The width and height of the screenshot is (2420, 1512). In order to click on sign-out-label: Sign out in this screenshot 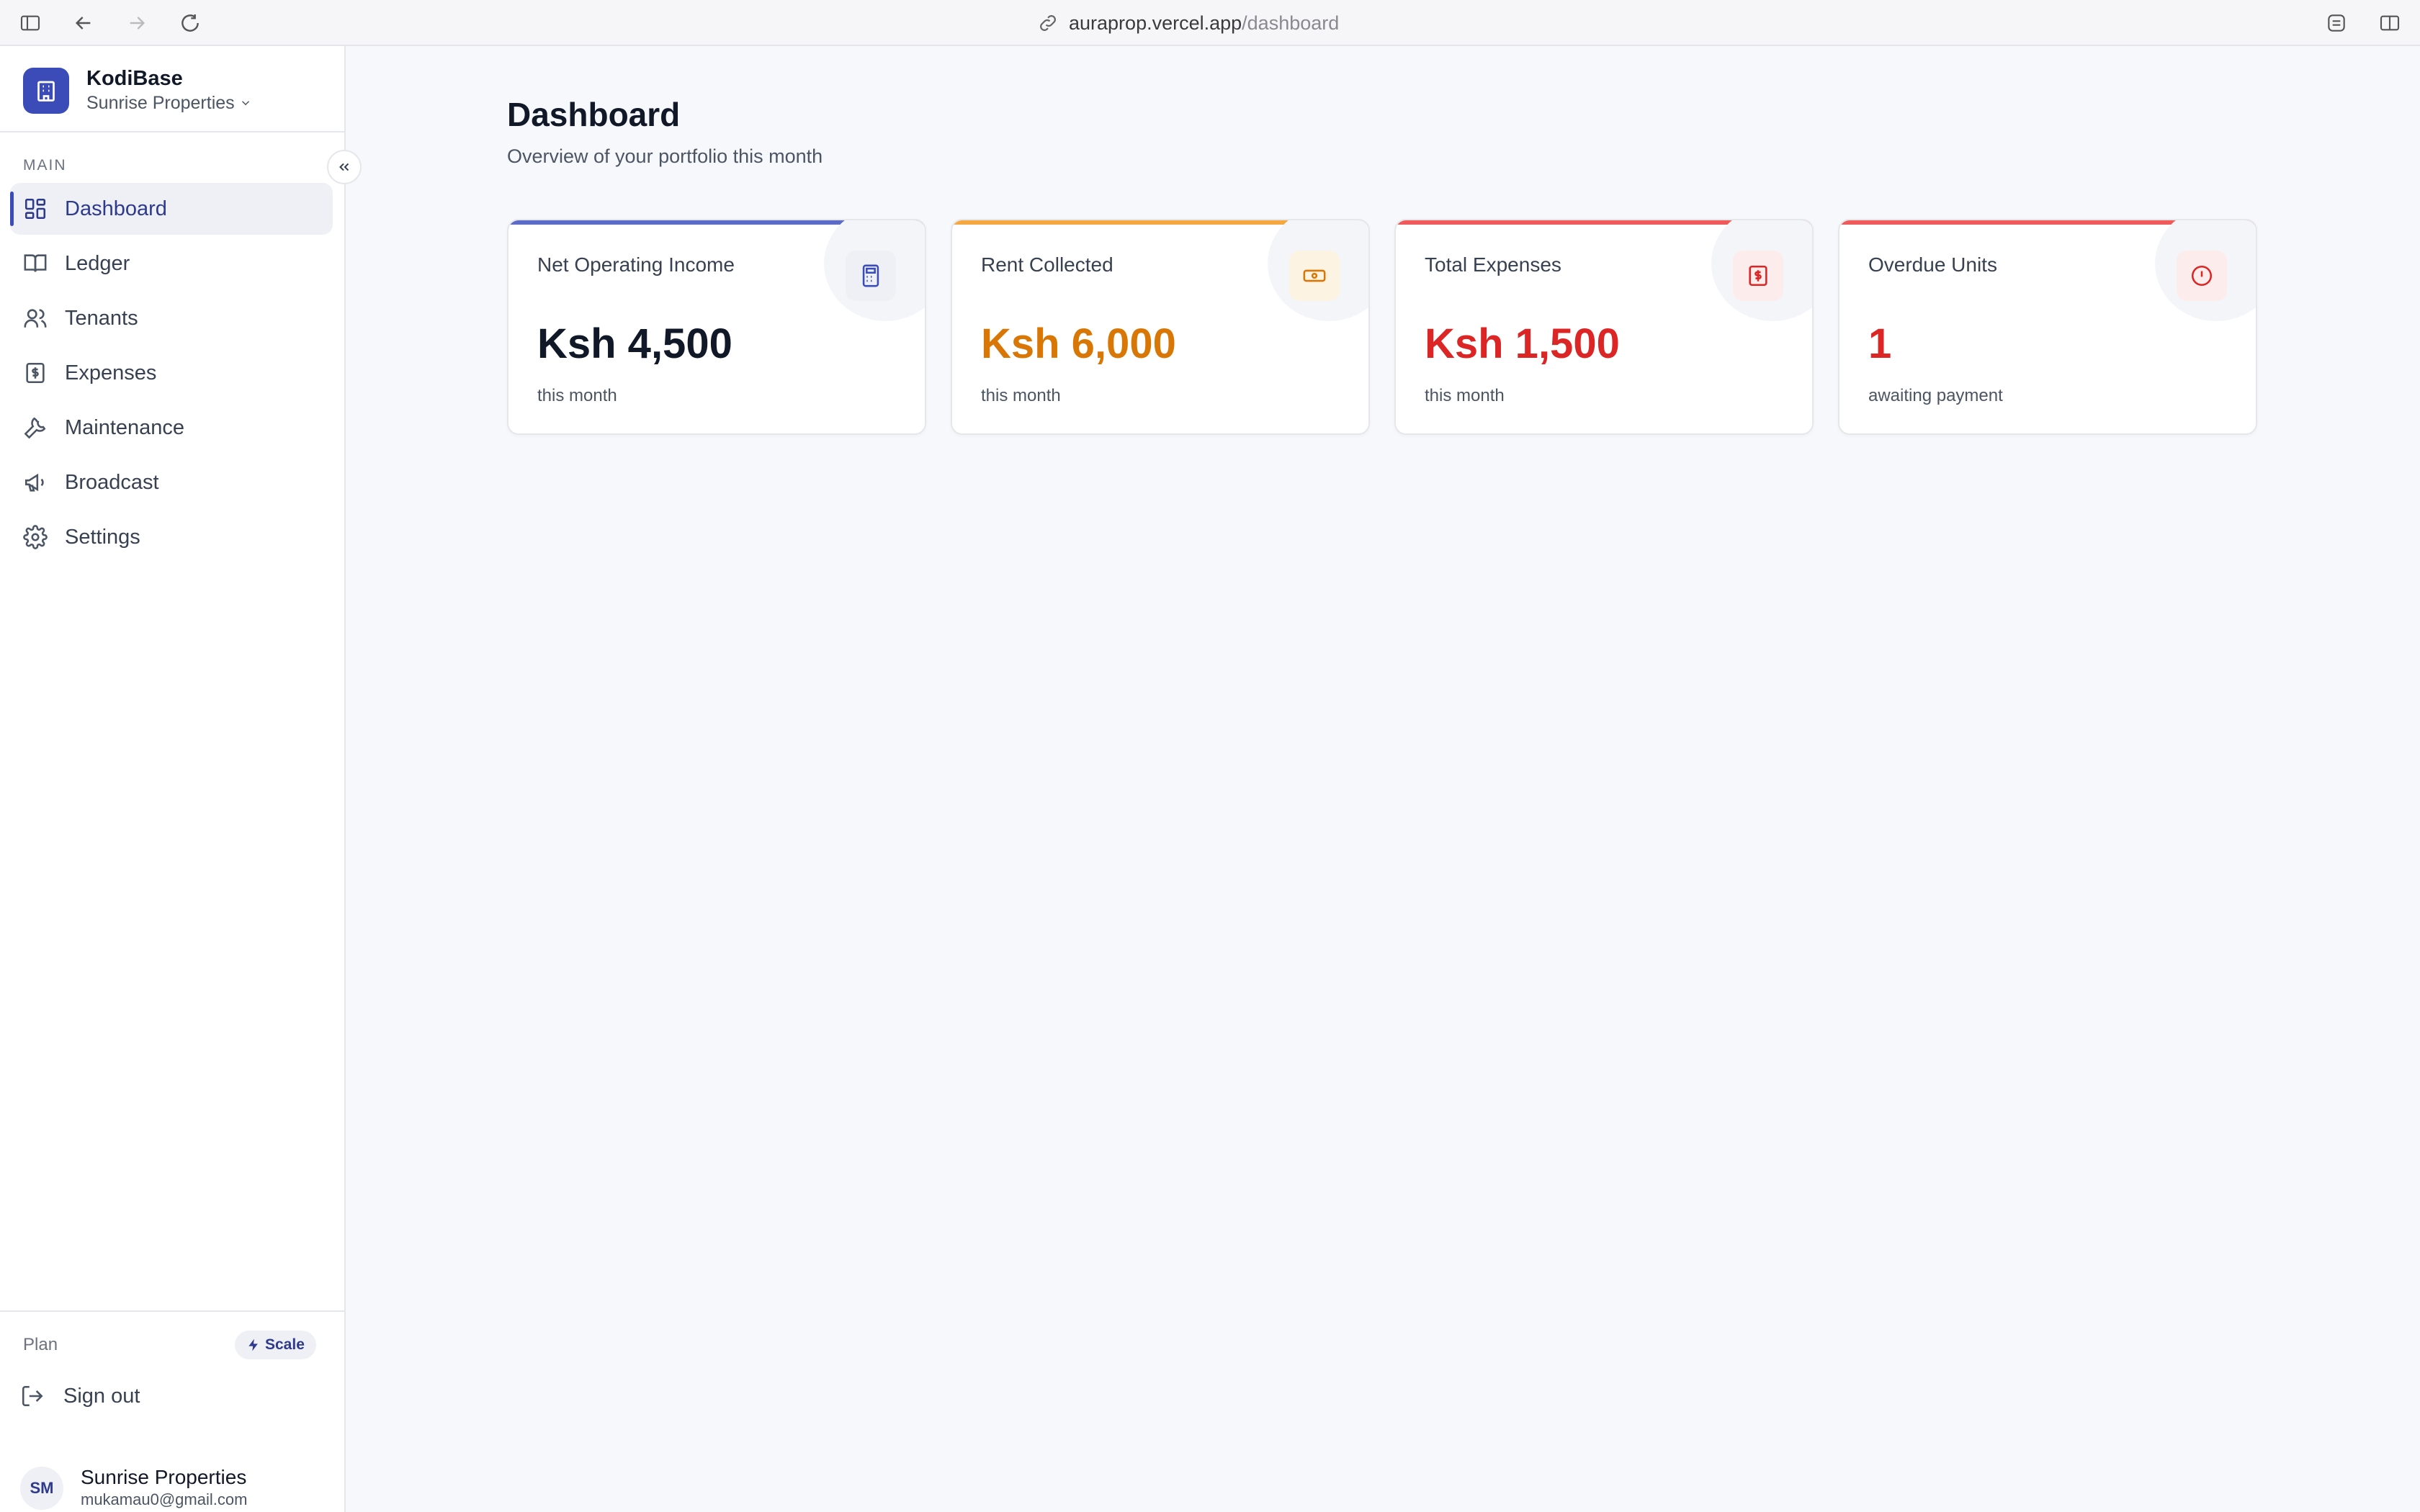, I will do `click(101, 1396)`.